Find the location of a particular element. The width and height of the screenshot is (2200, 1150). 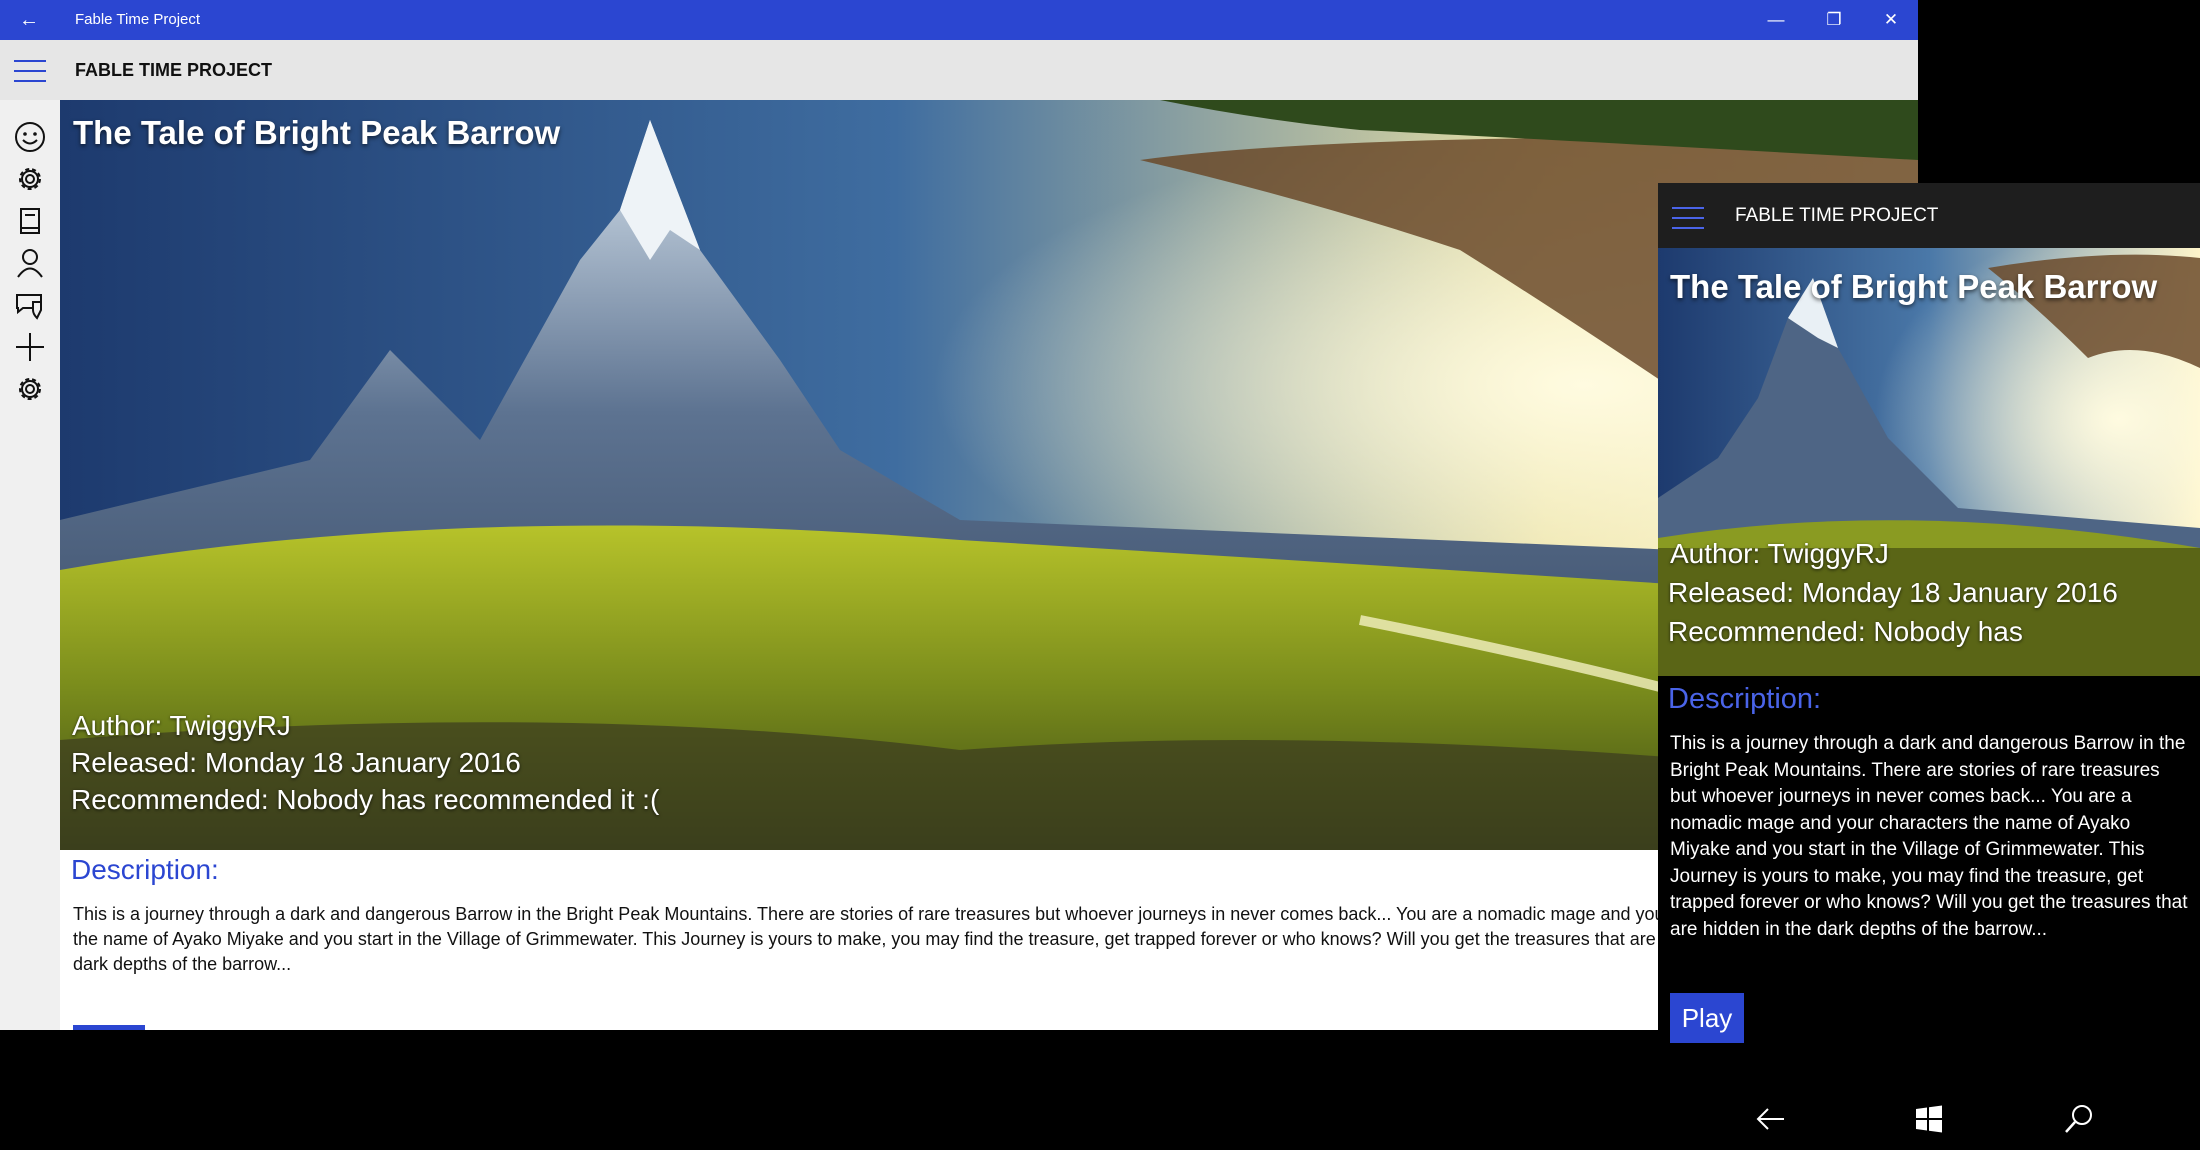

app-header: FABLE TIME PROJECT is located at coordinates (959, 70).